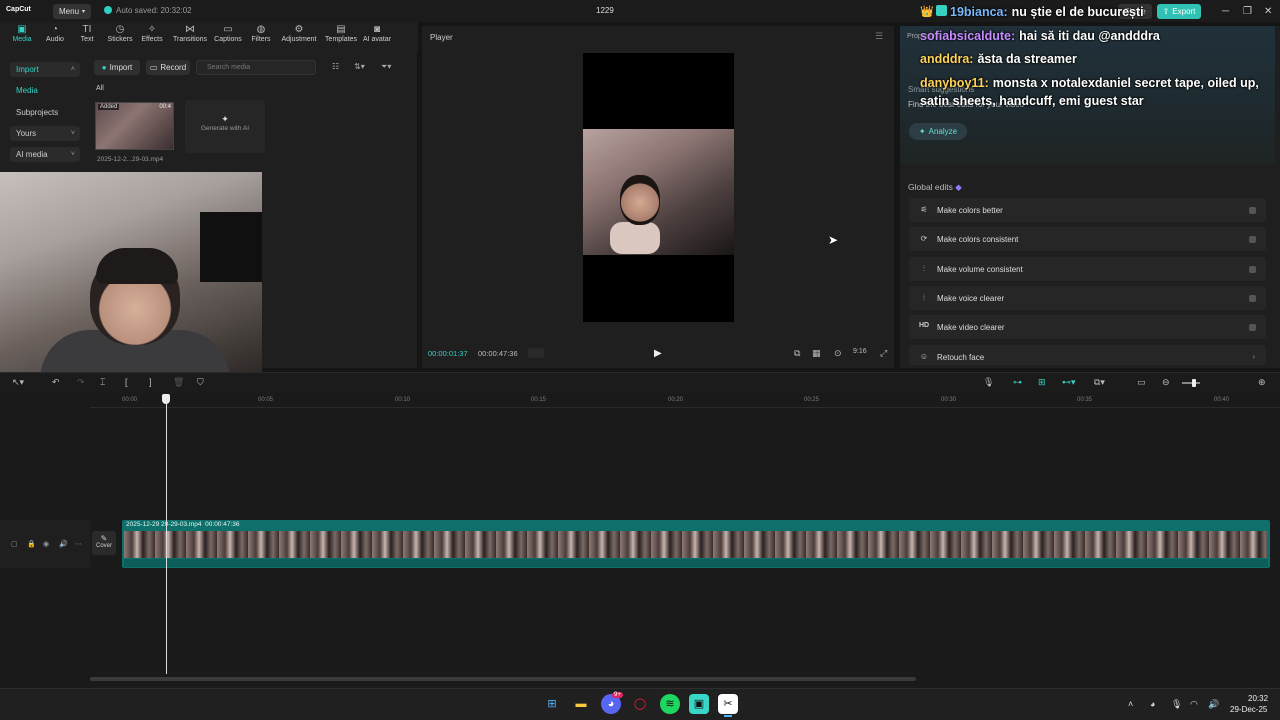 Image resolution: width=1280 pixels, height=720 pixels. What do you see at coordinates (1087, 327) in the screenshot?
I see `global-edit-make-video-clearer: HD Make video clearer` at bounding box center [1087, 327].